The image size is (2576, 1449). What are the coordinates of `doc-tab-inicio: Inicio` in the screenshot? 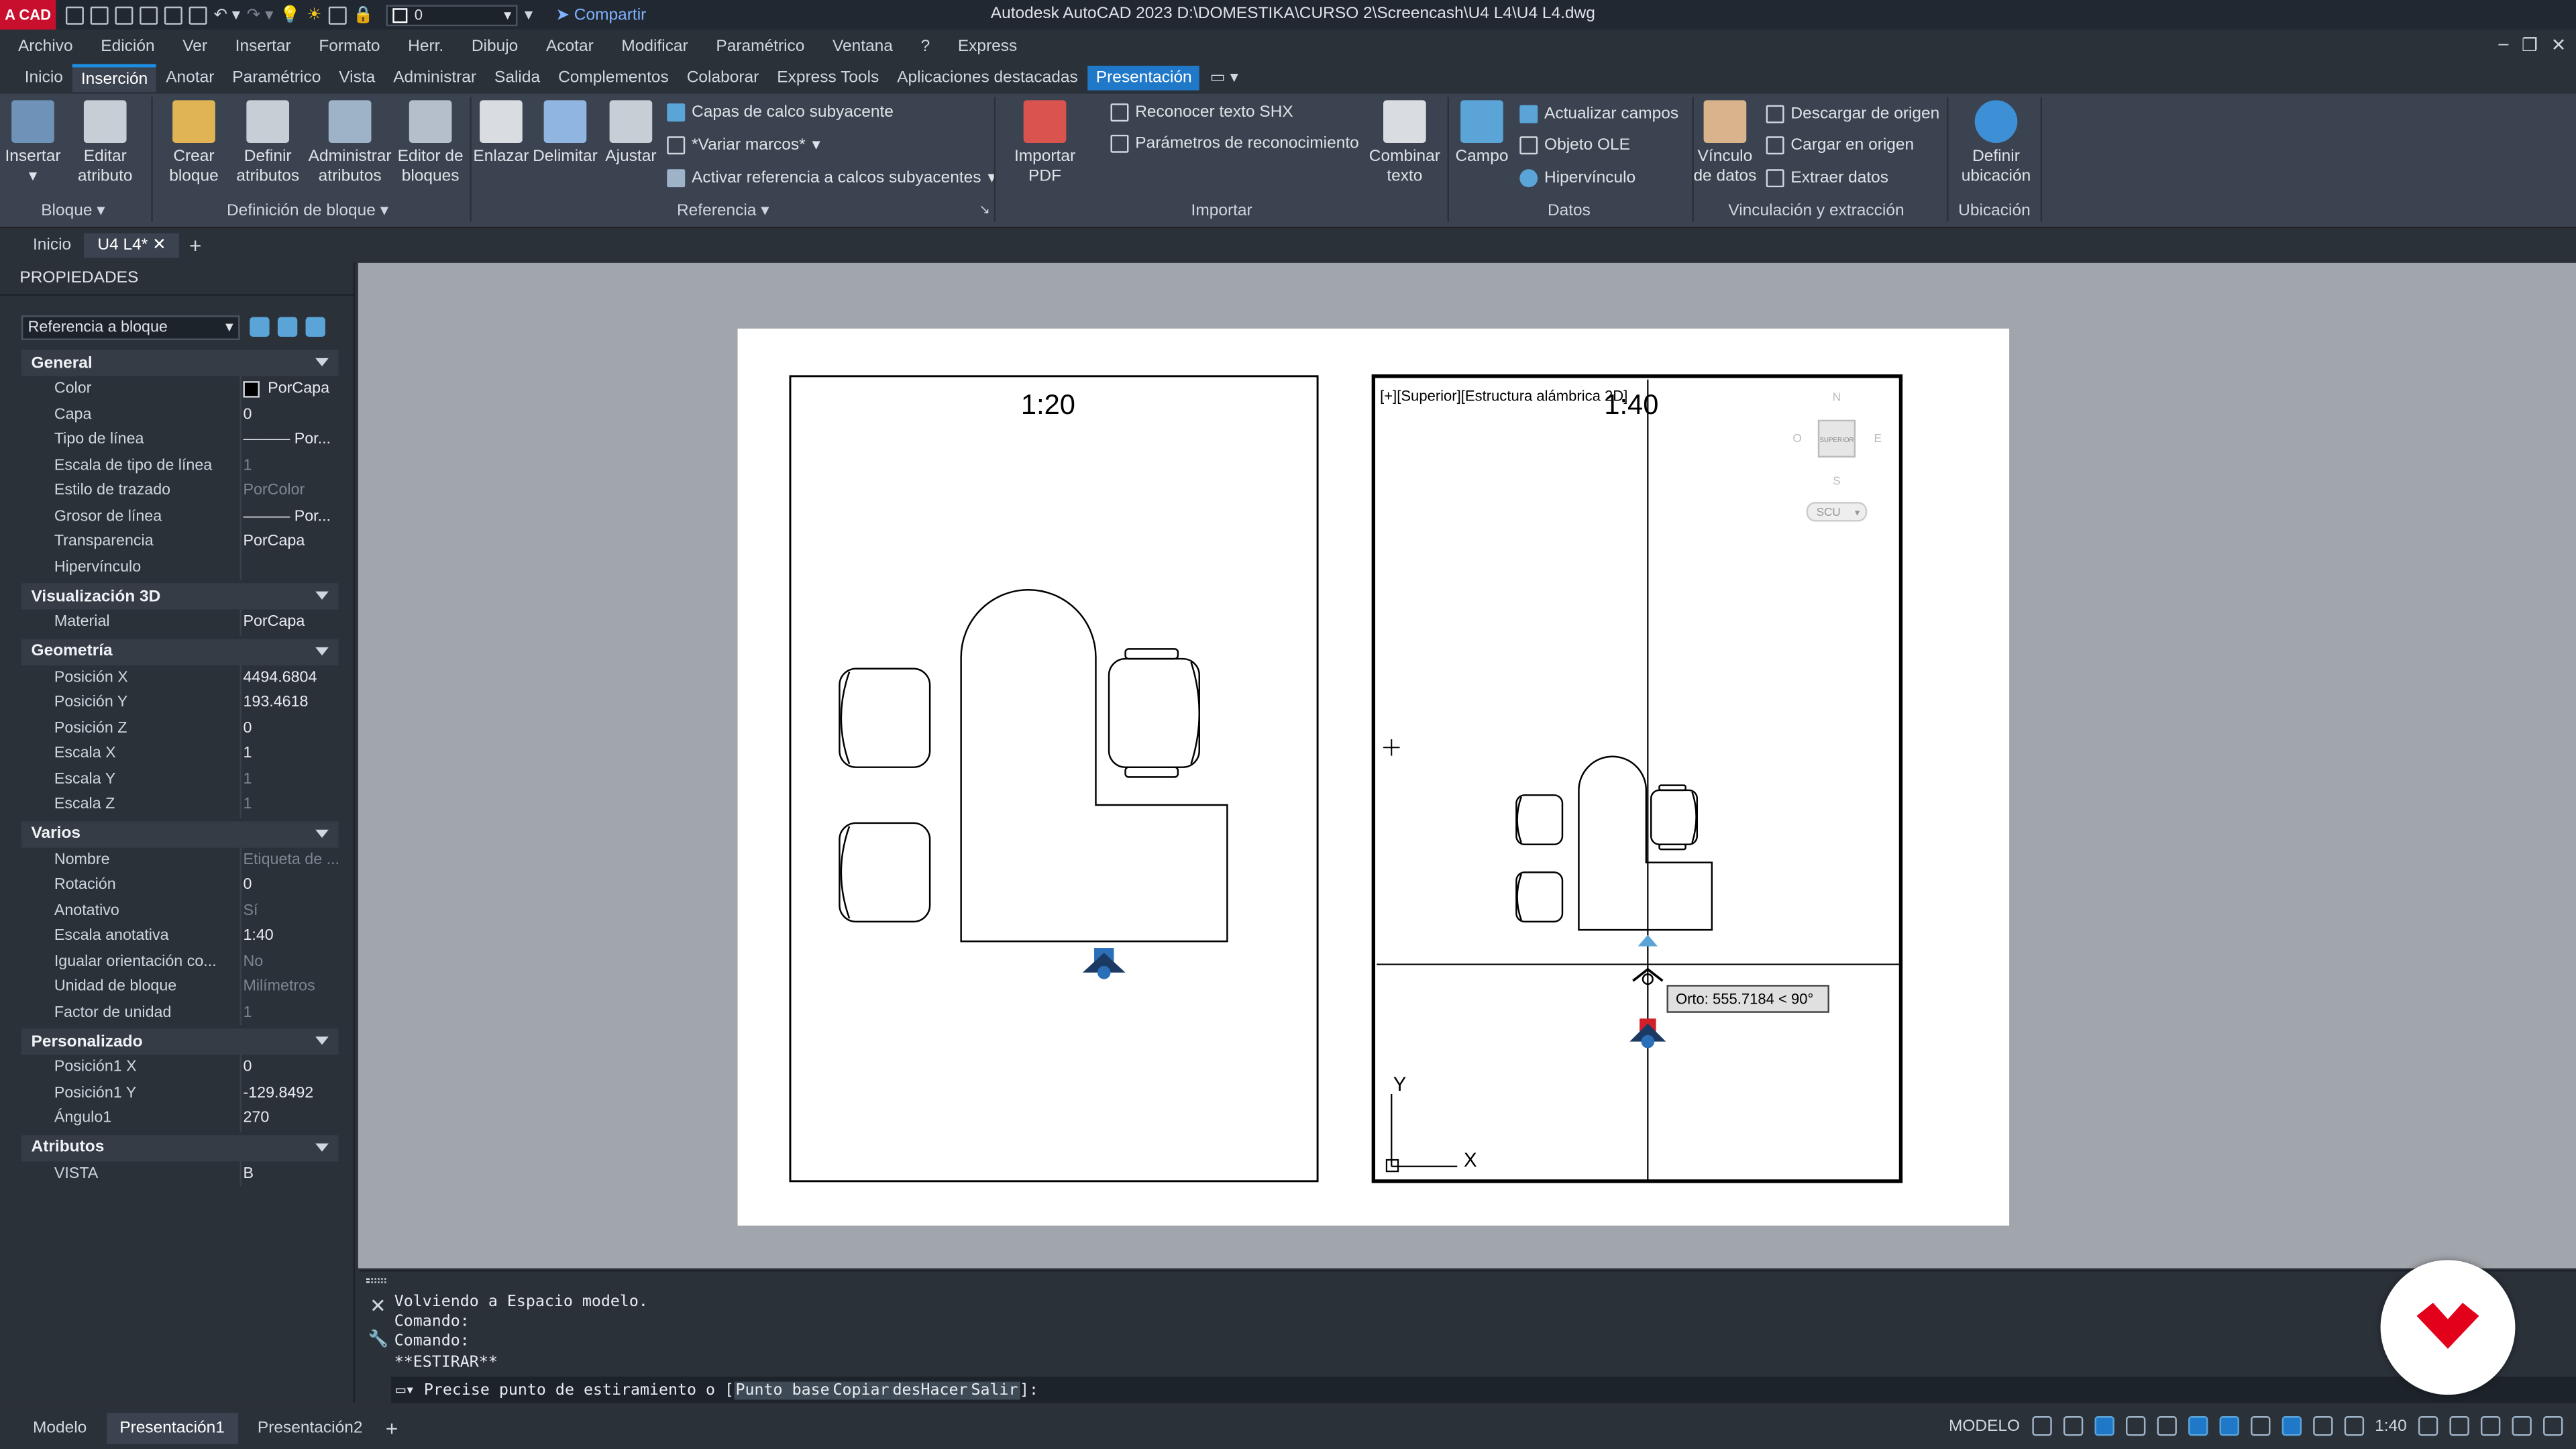 It's located at (51, 245).